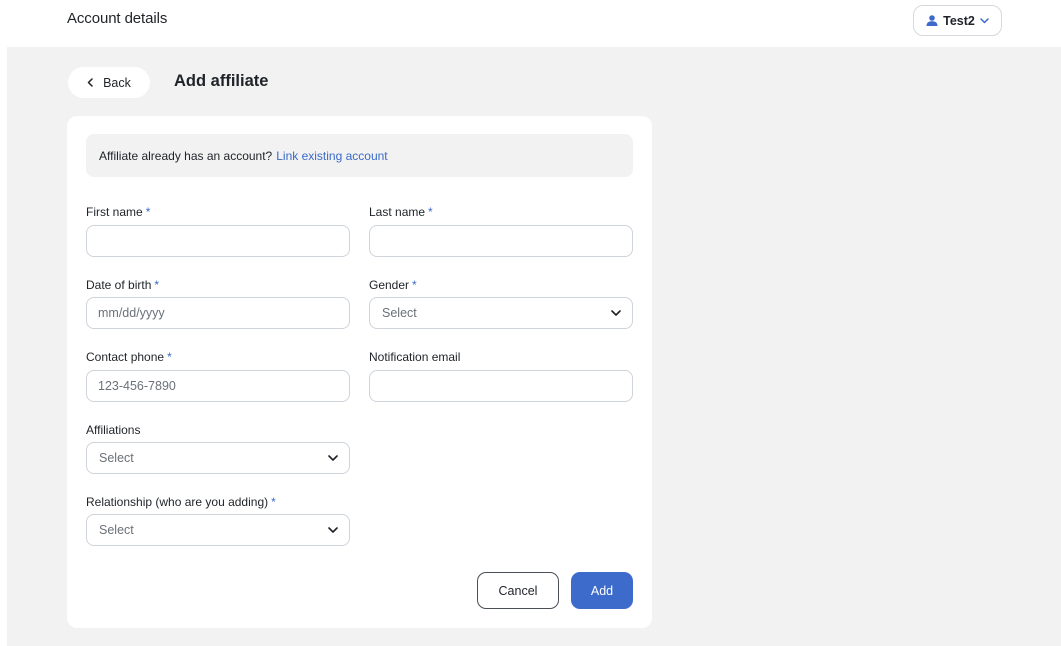 The image size is (1061, 646). I want to click on first-name-label: First name *, so click(118, 212).